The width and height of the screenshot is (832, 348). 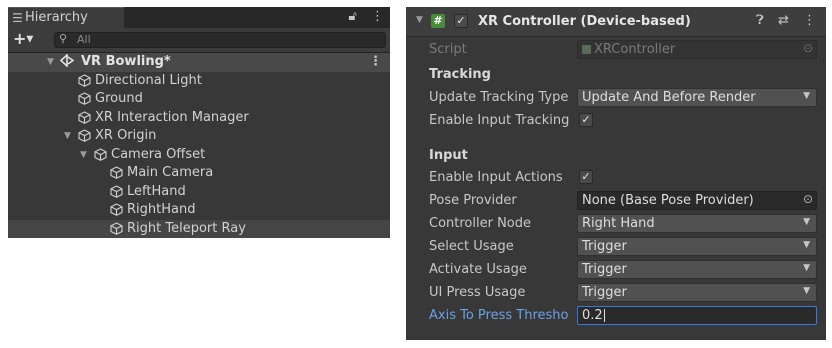 I want to click on update-tracking-type-value: Update And Before Render, so click(x=669, y=97).